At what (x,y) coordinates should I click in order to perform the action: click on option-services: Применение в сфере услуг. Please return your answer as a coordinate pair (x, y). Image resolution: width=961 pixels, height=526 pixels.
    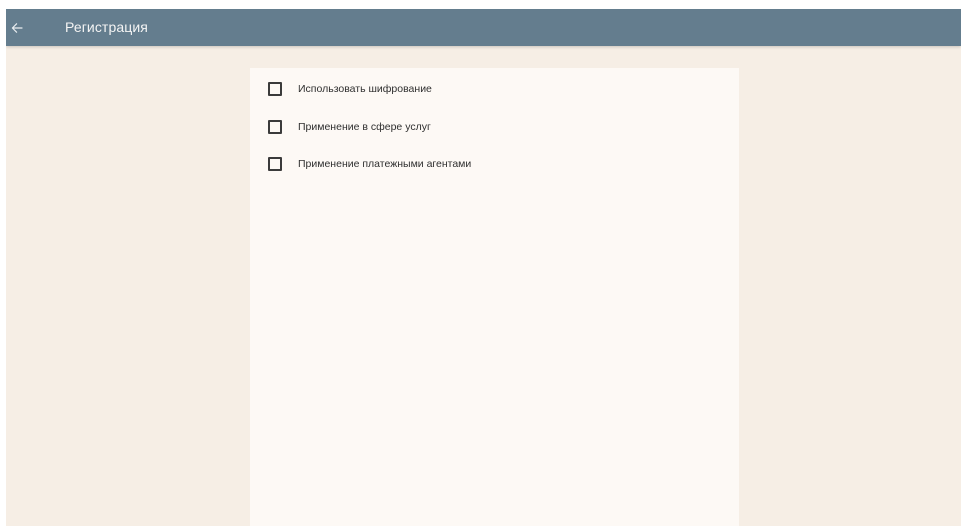
    Looking at the image, I should click on (494, 127).